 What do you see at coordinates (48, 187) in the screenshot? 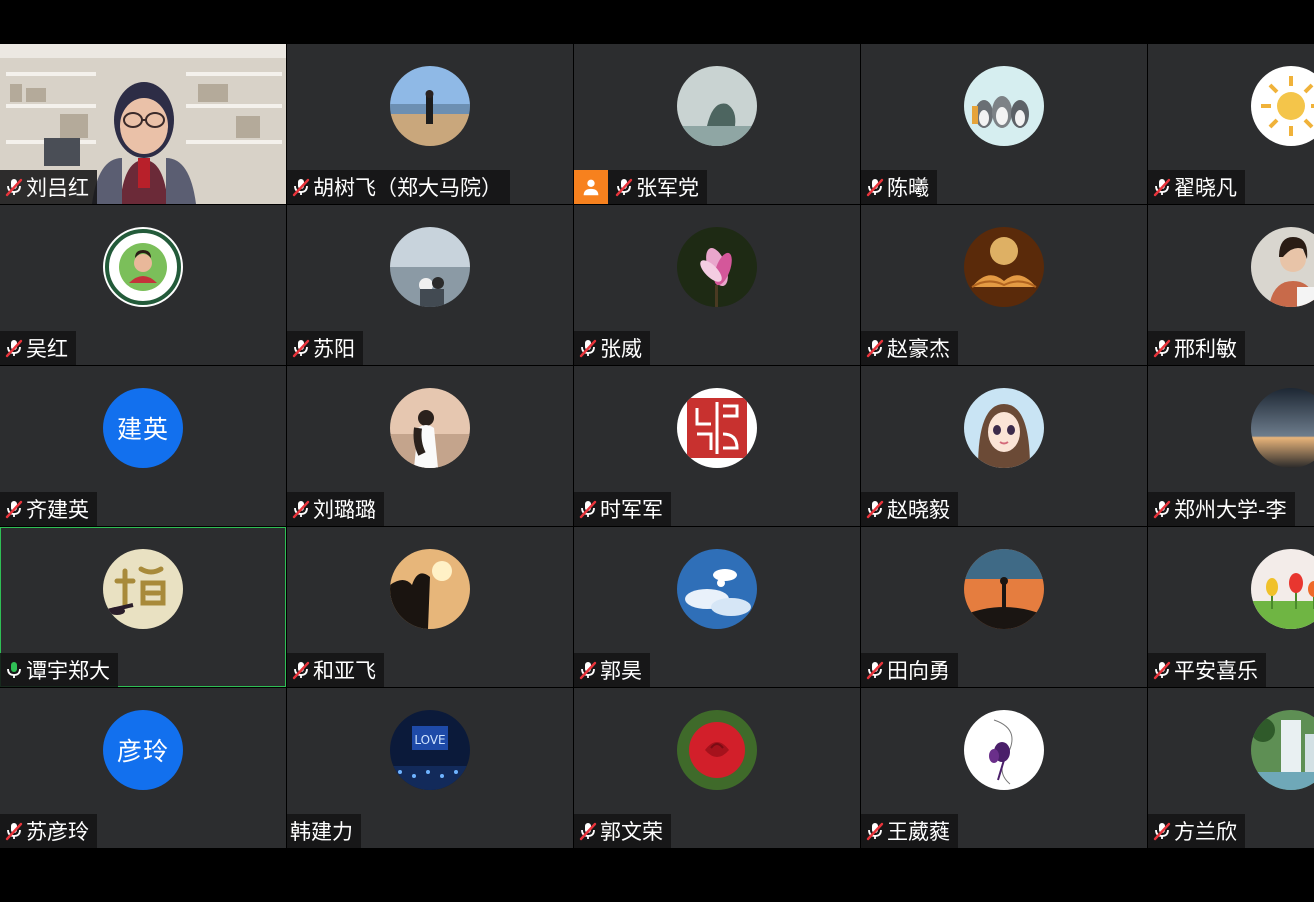
I see `name-bar: 刘吕红` at bounding box center [48, 187].